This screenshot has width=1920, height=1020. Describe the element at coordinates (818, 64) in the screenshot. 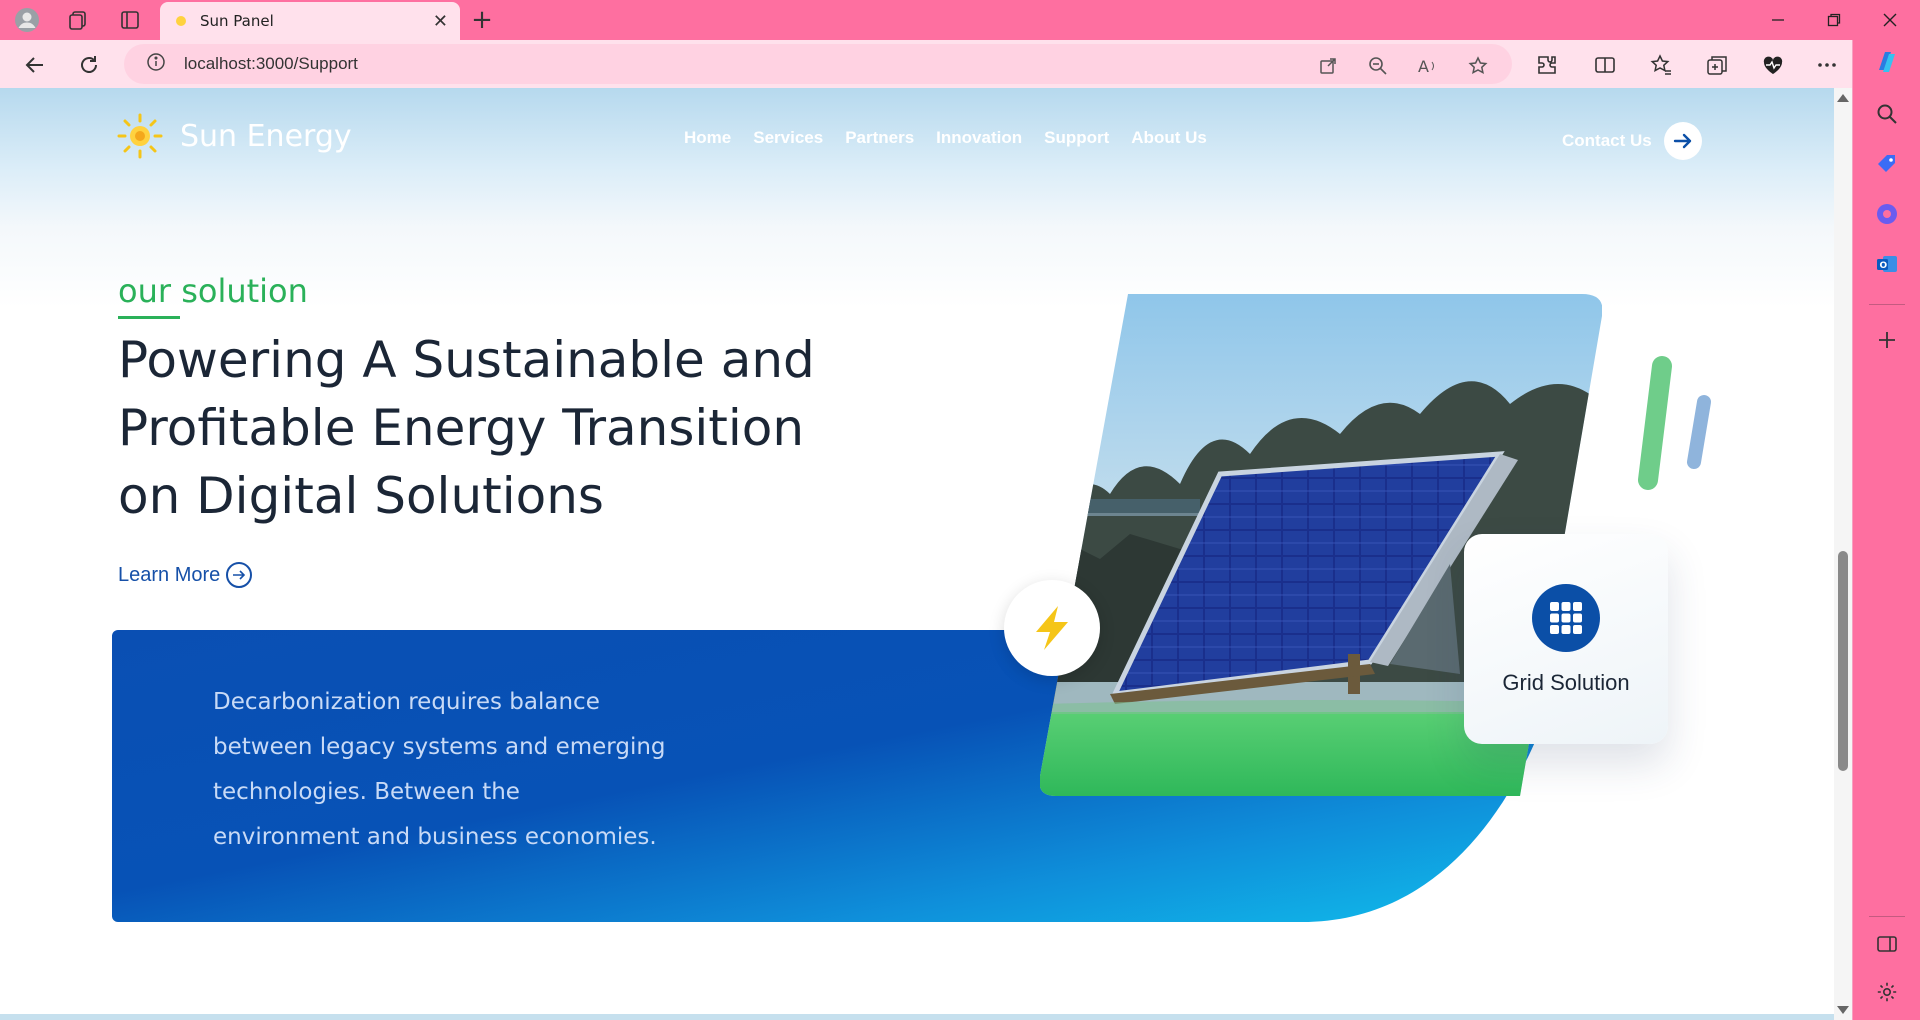

I see `address-field: localhost:3000/Support A` at that location.